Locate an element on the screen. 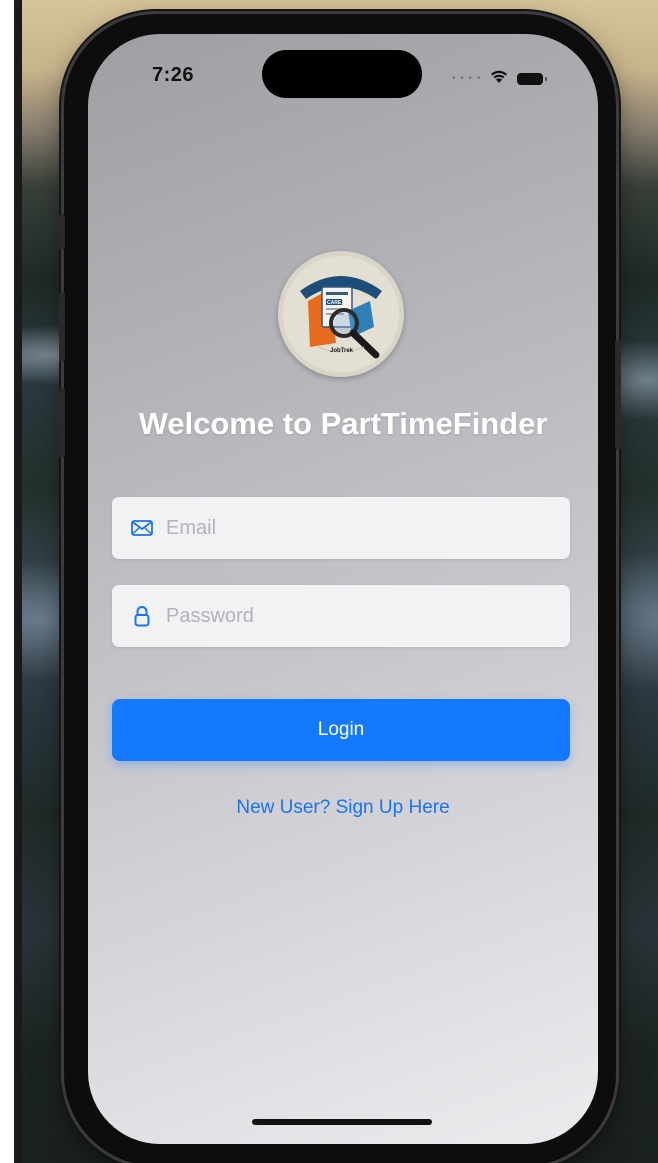  password-field is located at coordinates (341, 616).